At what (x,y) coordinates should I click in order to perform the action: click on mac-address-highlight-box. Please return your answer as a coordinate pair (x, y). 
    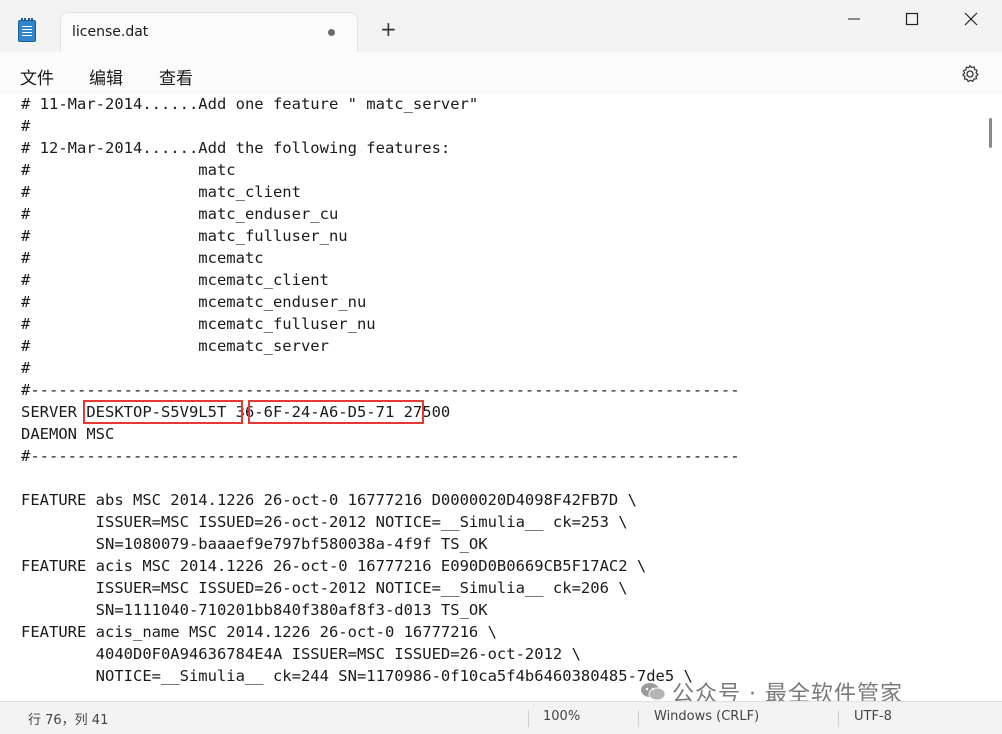
    Looking at the image, I should click on (336, 412).